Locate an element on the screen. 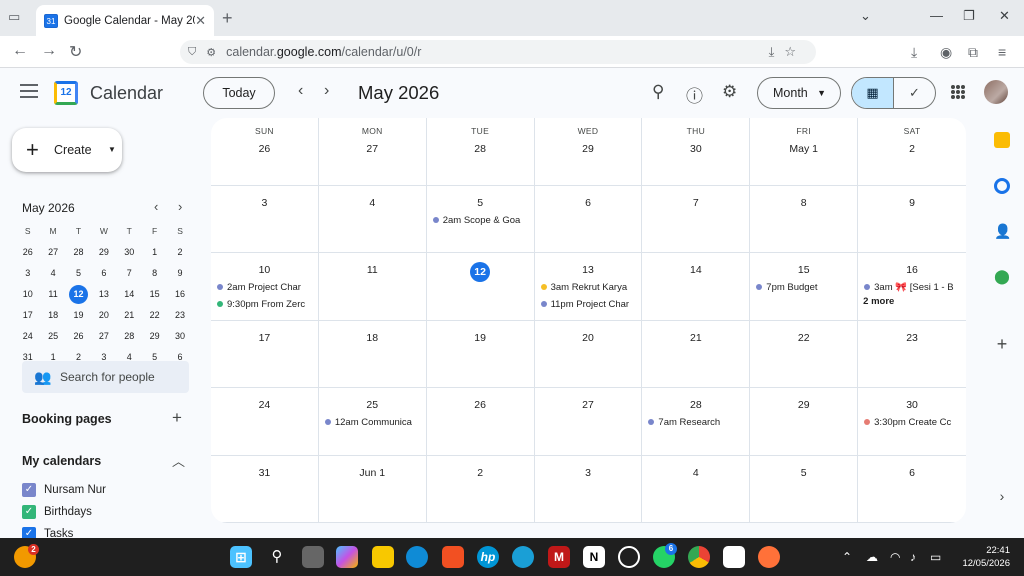 The width and height of the screenshot is (1024, 576). day-number: 4 is located at coordinates (695, 473).